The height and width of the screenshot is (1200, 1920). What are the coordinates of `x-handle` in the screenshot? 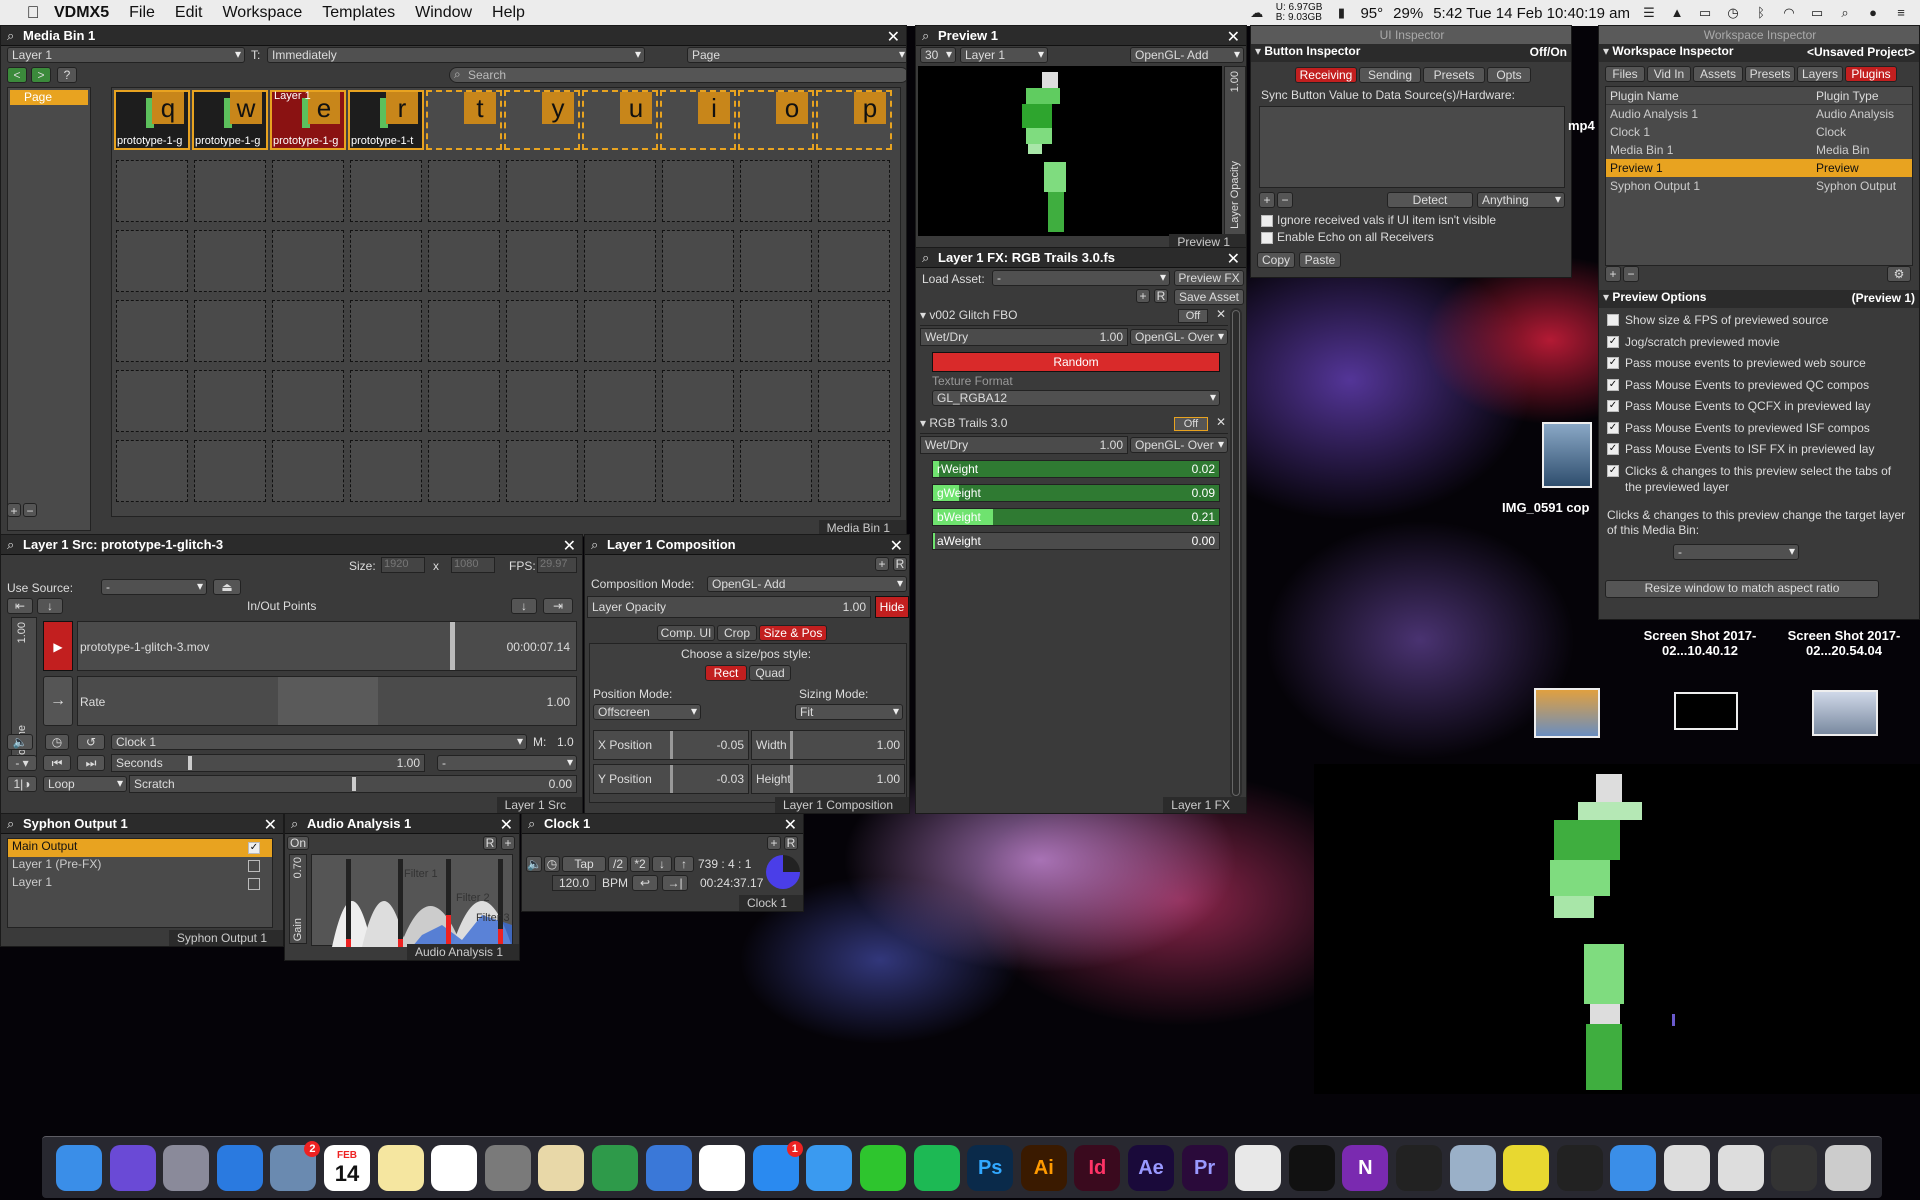 It's located at (671, 745).